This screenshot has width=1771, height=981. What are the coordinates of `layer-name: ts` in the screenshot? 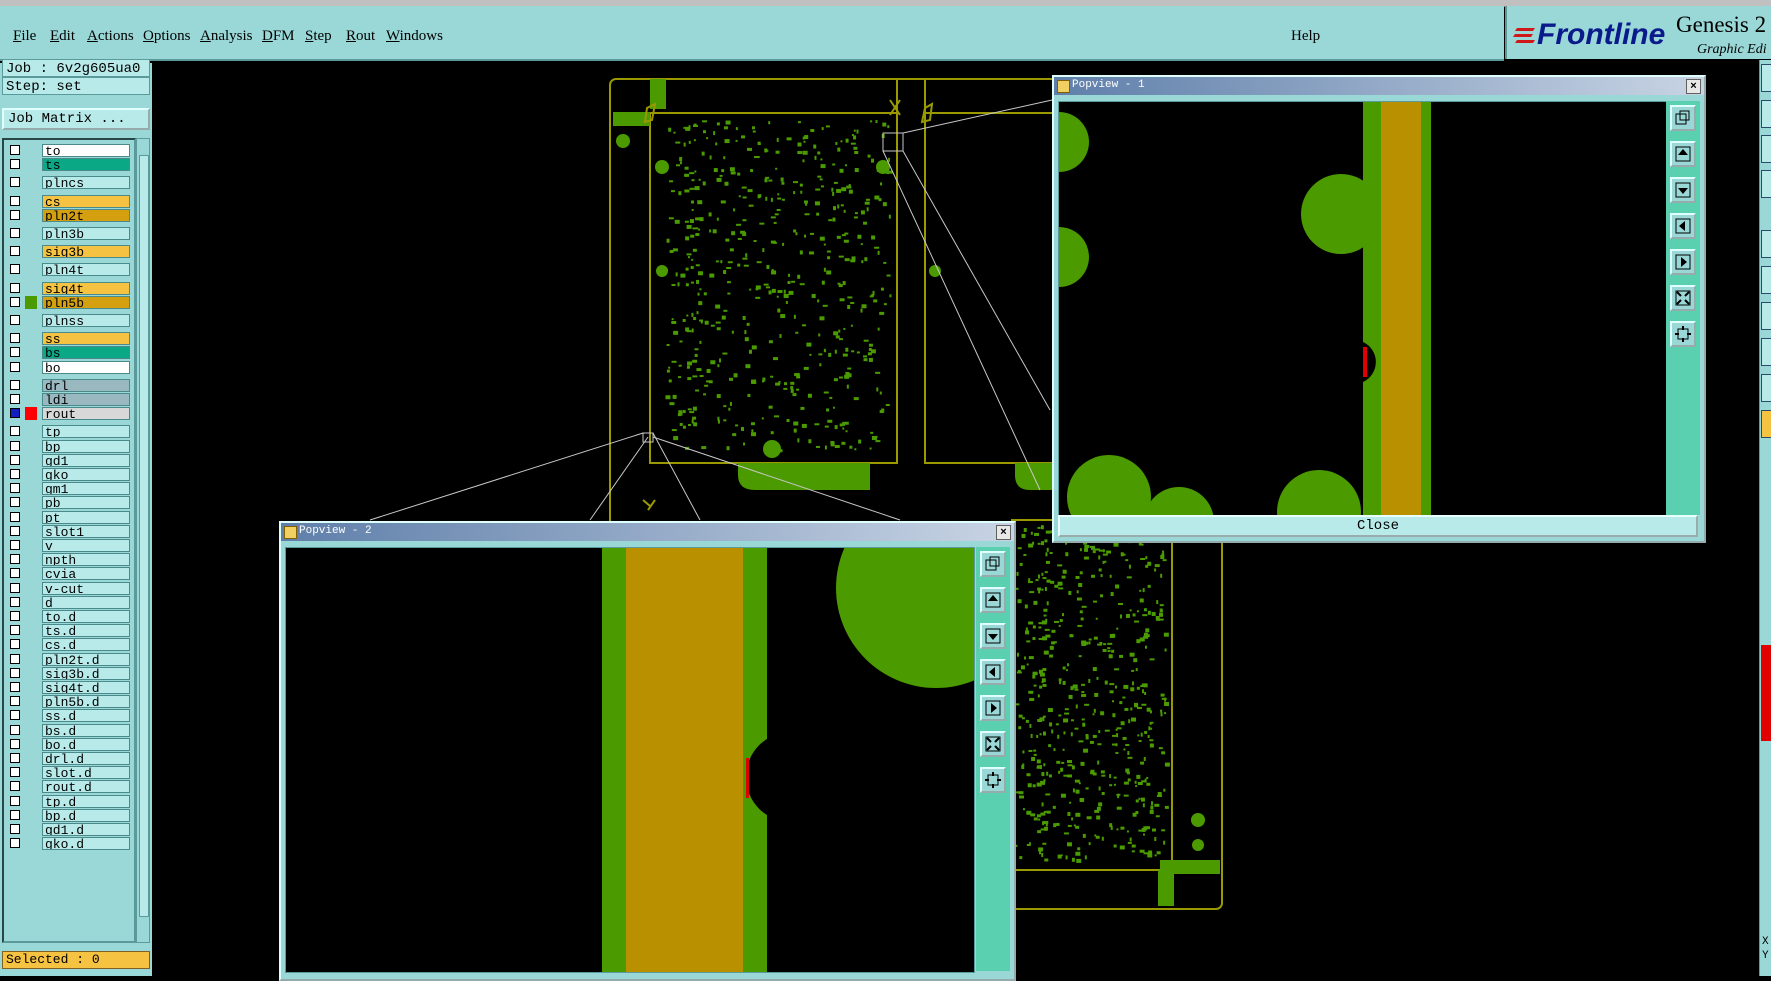 It's located at (86, 165).